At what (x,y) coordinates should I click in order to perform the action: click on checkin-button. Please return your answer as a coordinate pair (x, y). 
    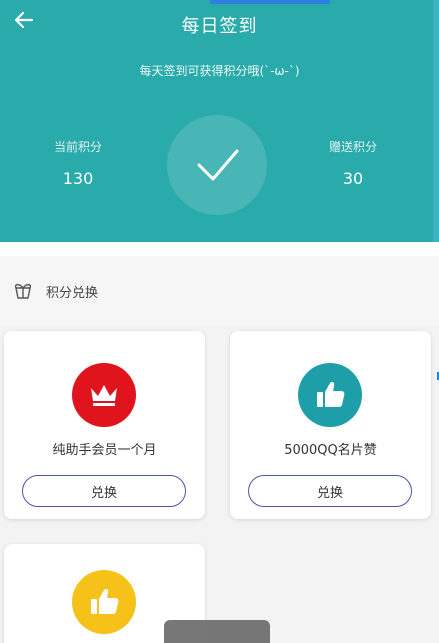
    Looking at the image, I should click on (217, 165).